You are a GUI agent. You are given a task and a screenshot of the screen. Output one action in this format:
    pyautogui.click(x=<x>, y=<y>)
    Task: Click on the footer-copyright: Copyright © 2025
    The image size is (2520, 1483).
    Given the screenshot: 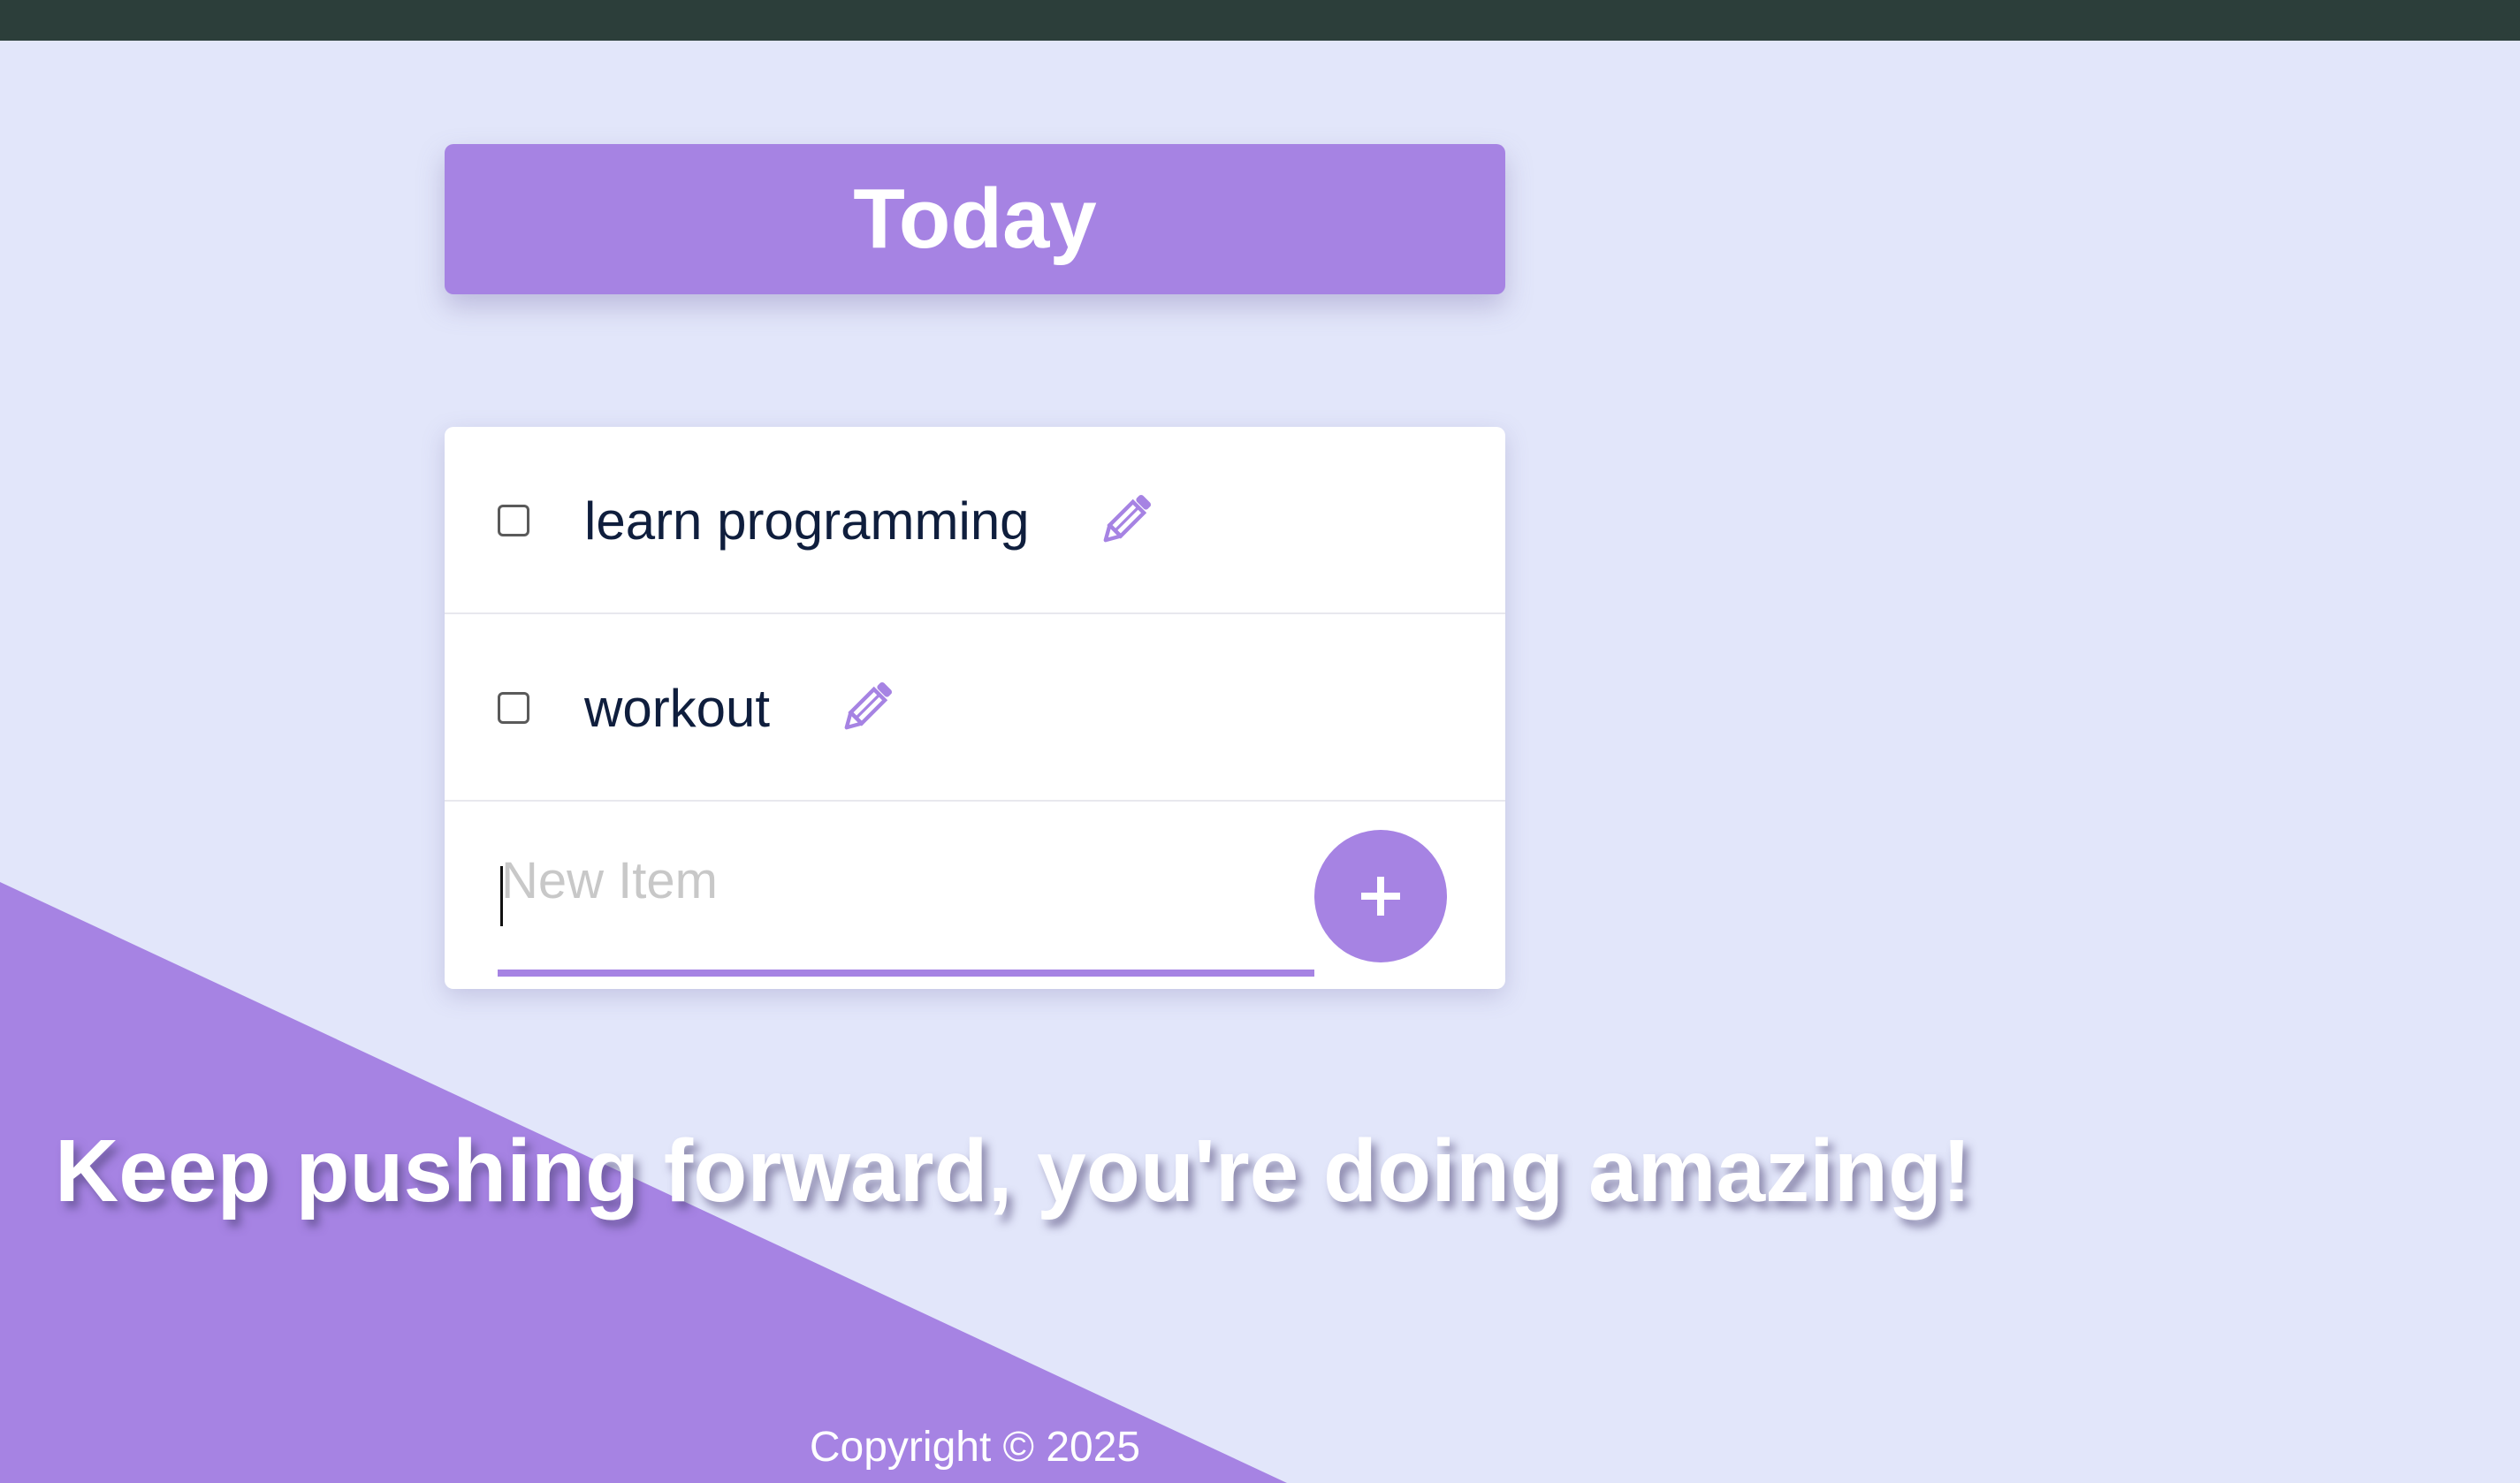 What is the action you would take?
    pyautogui.click(x=975, y=1447)
    